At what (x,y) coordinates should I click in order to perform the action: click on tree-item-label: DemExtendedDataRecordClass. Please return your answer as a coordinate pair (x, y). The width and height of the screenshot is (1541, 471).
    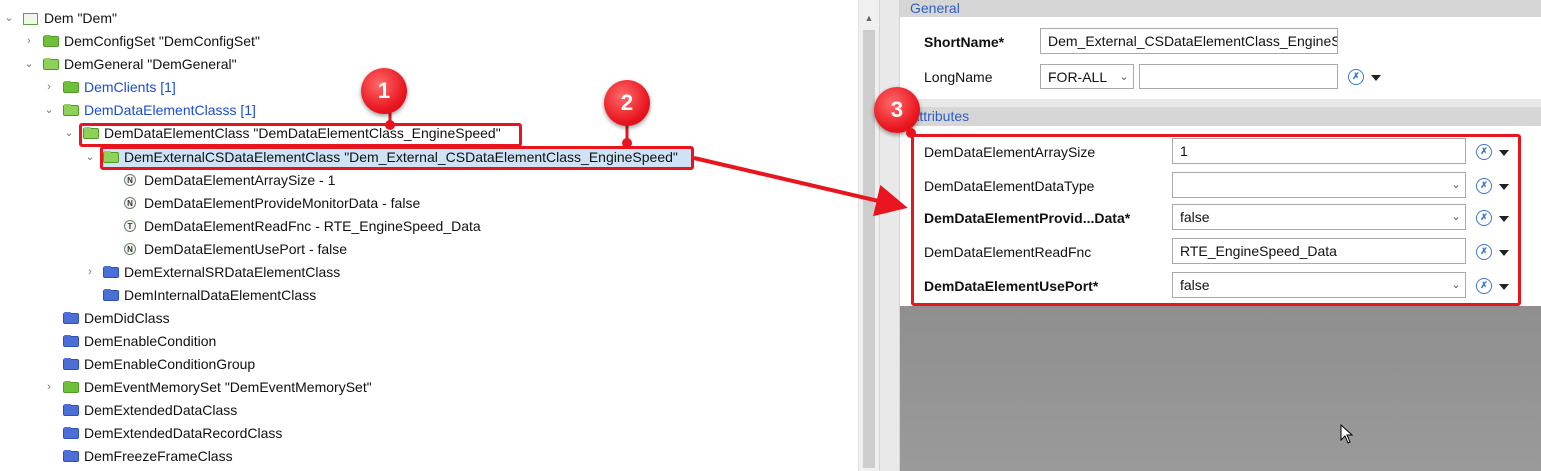
    Looking at the image, I should click on (183, 433).